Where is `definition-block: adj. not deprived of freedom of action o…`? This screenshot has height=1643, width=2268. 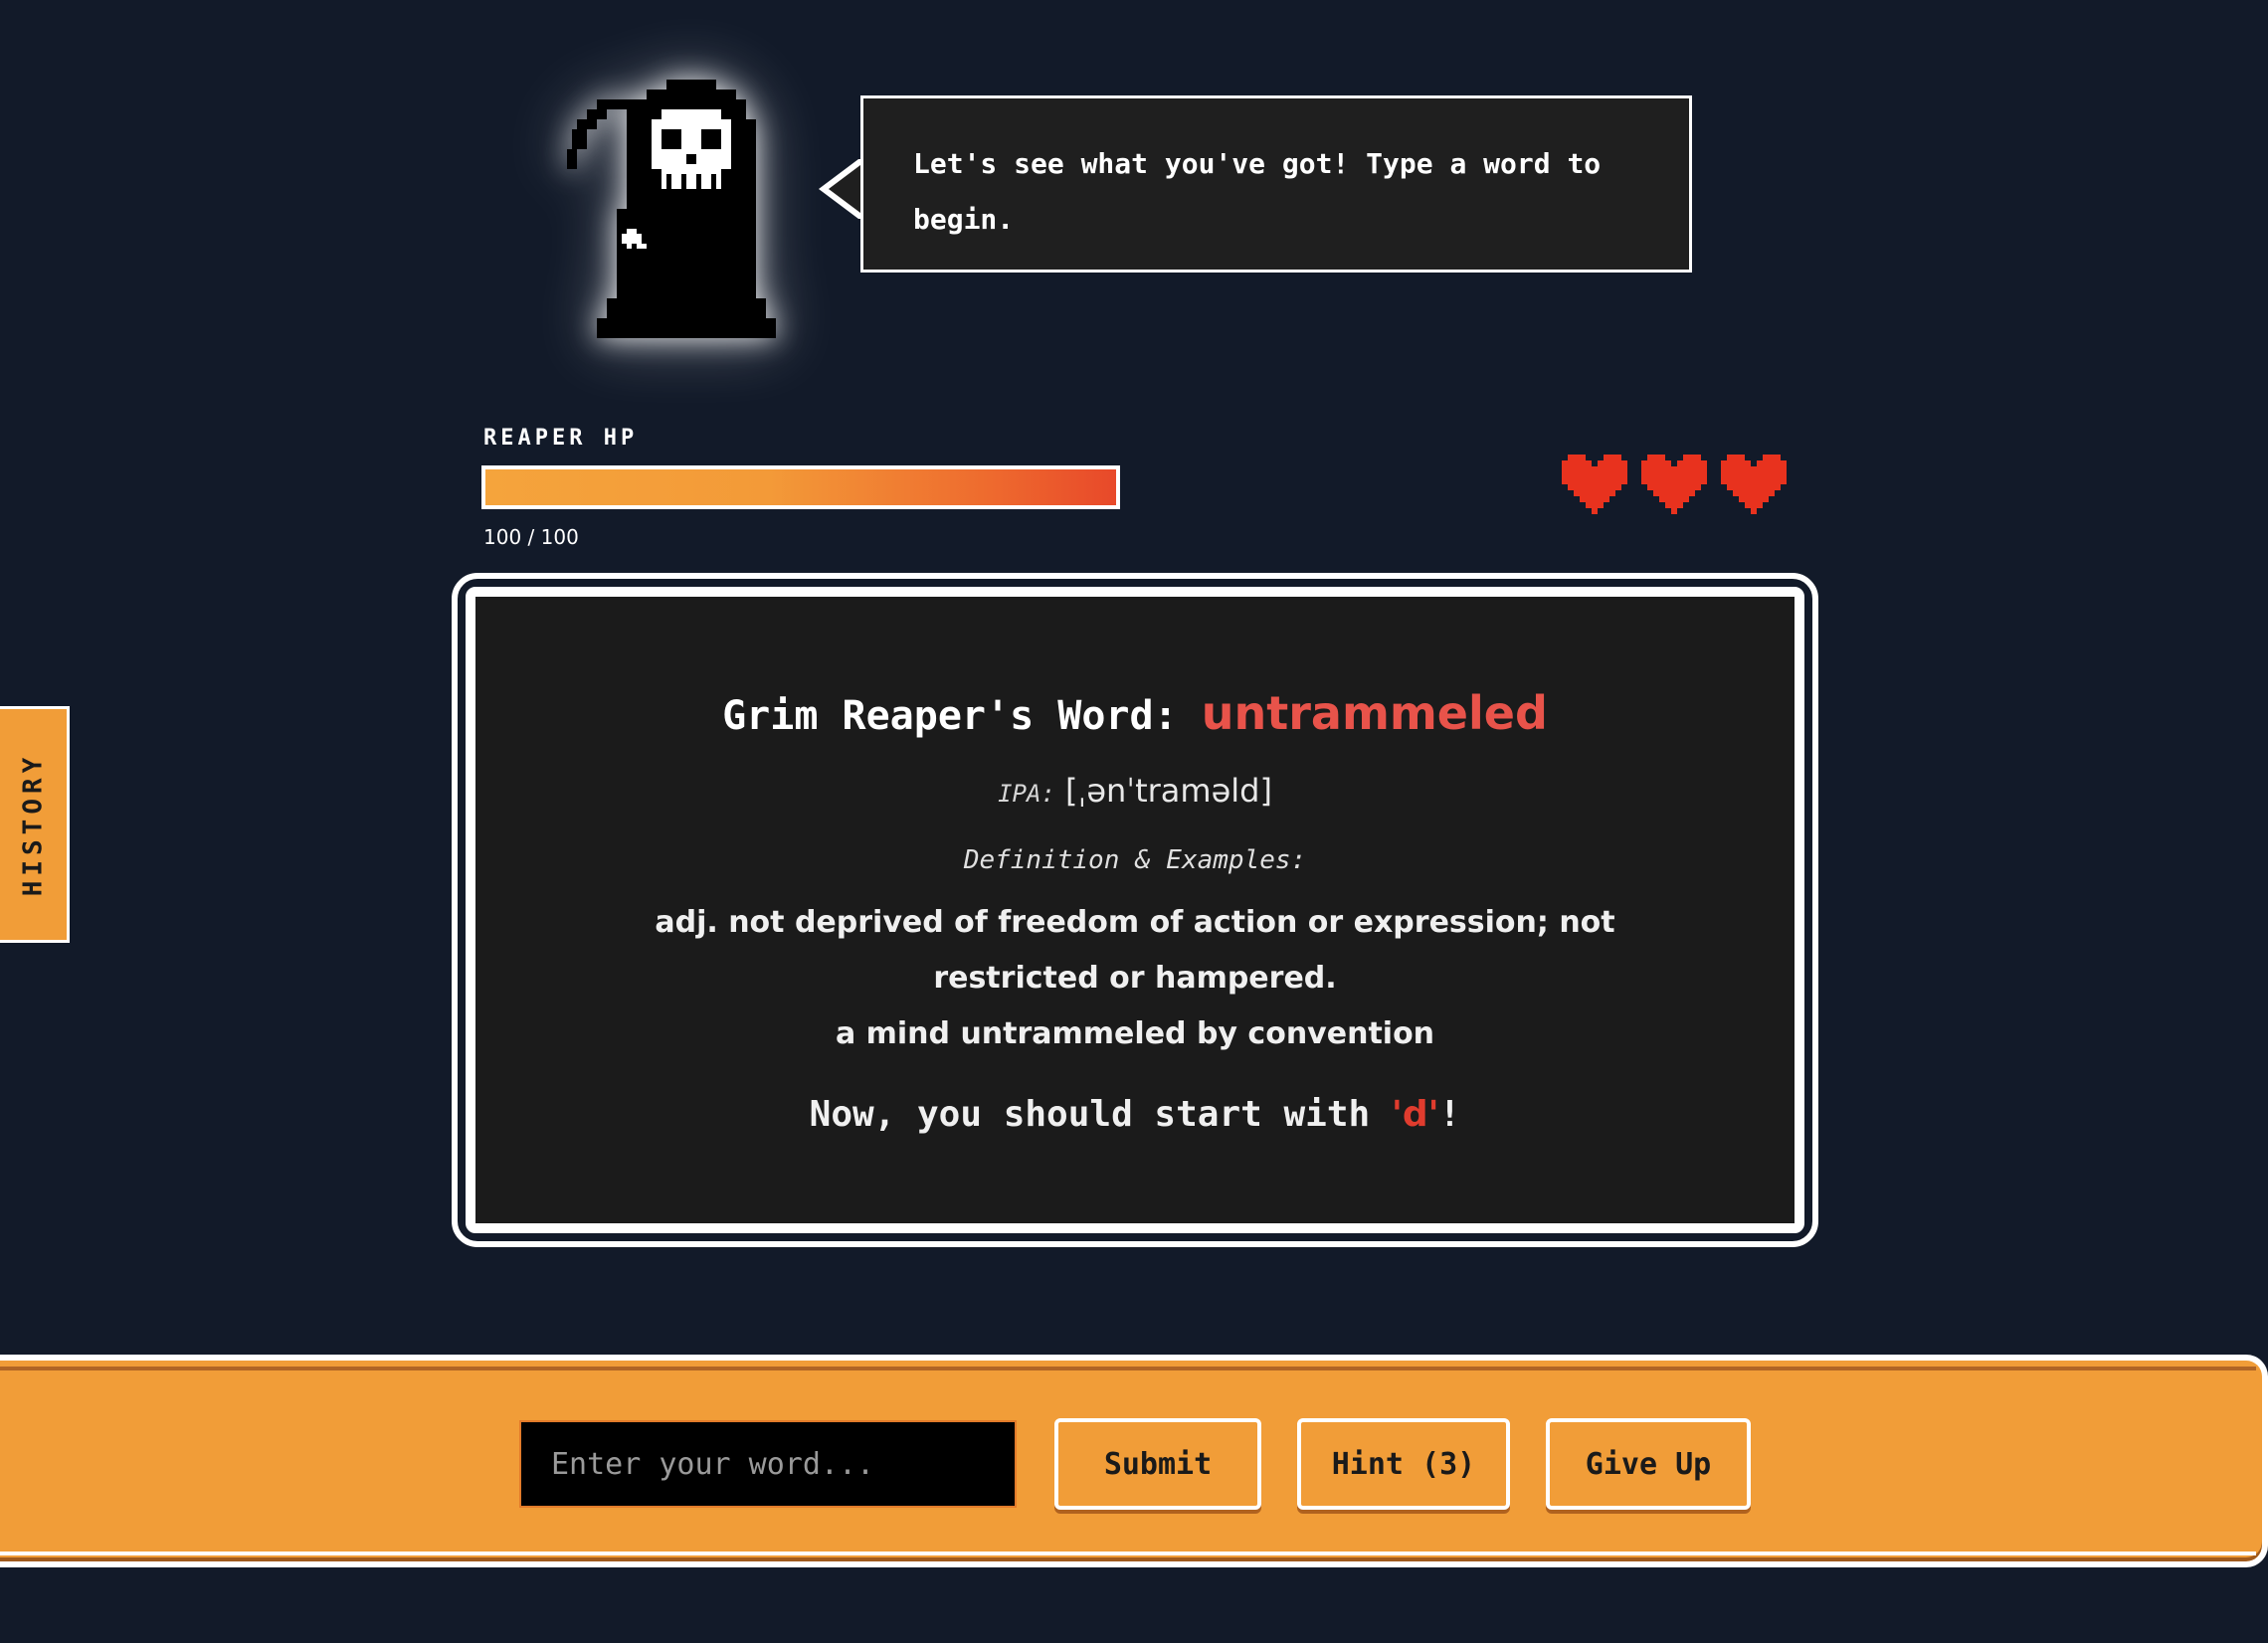
definition-block: adj. not deprived of freedom of action o… is located at coordinates (1135, 978).